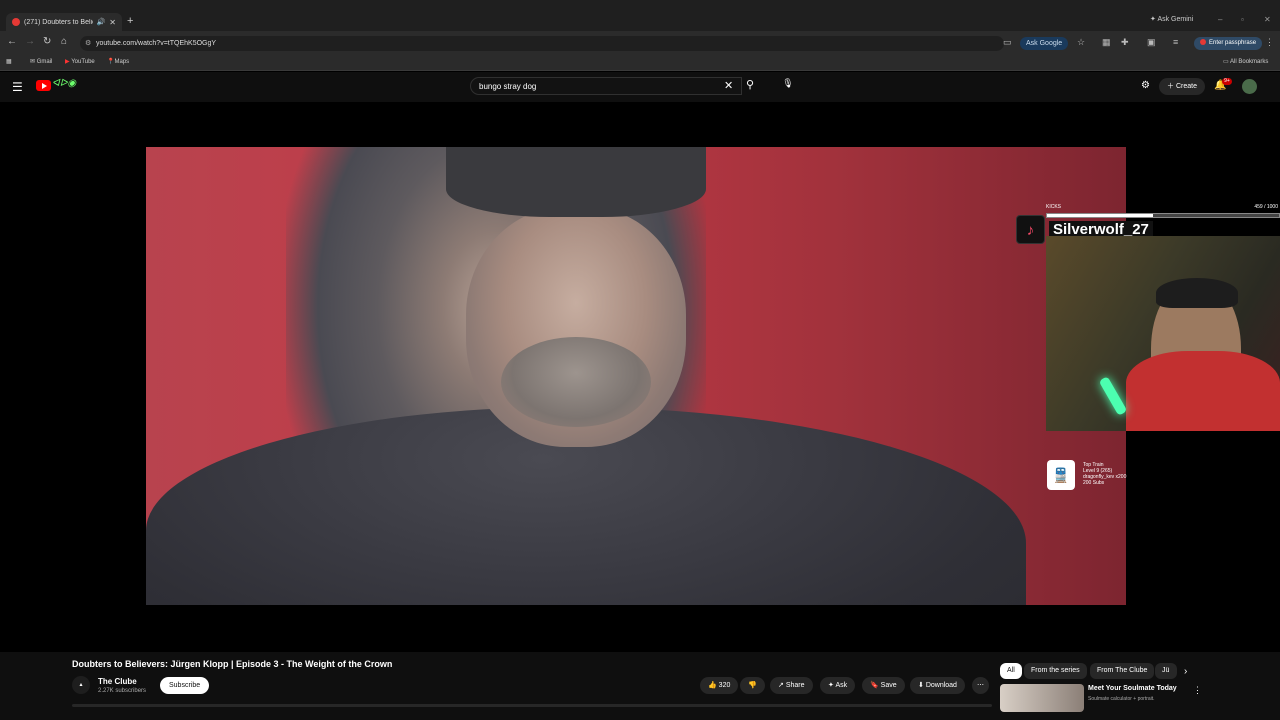  Describe the element at coordinates (1042, 698) in the screenshot. I see `recommended-thumbnail` at that location.